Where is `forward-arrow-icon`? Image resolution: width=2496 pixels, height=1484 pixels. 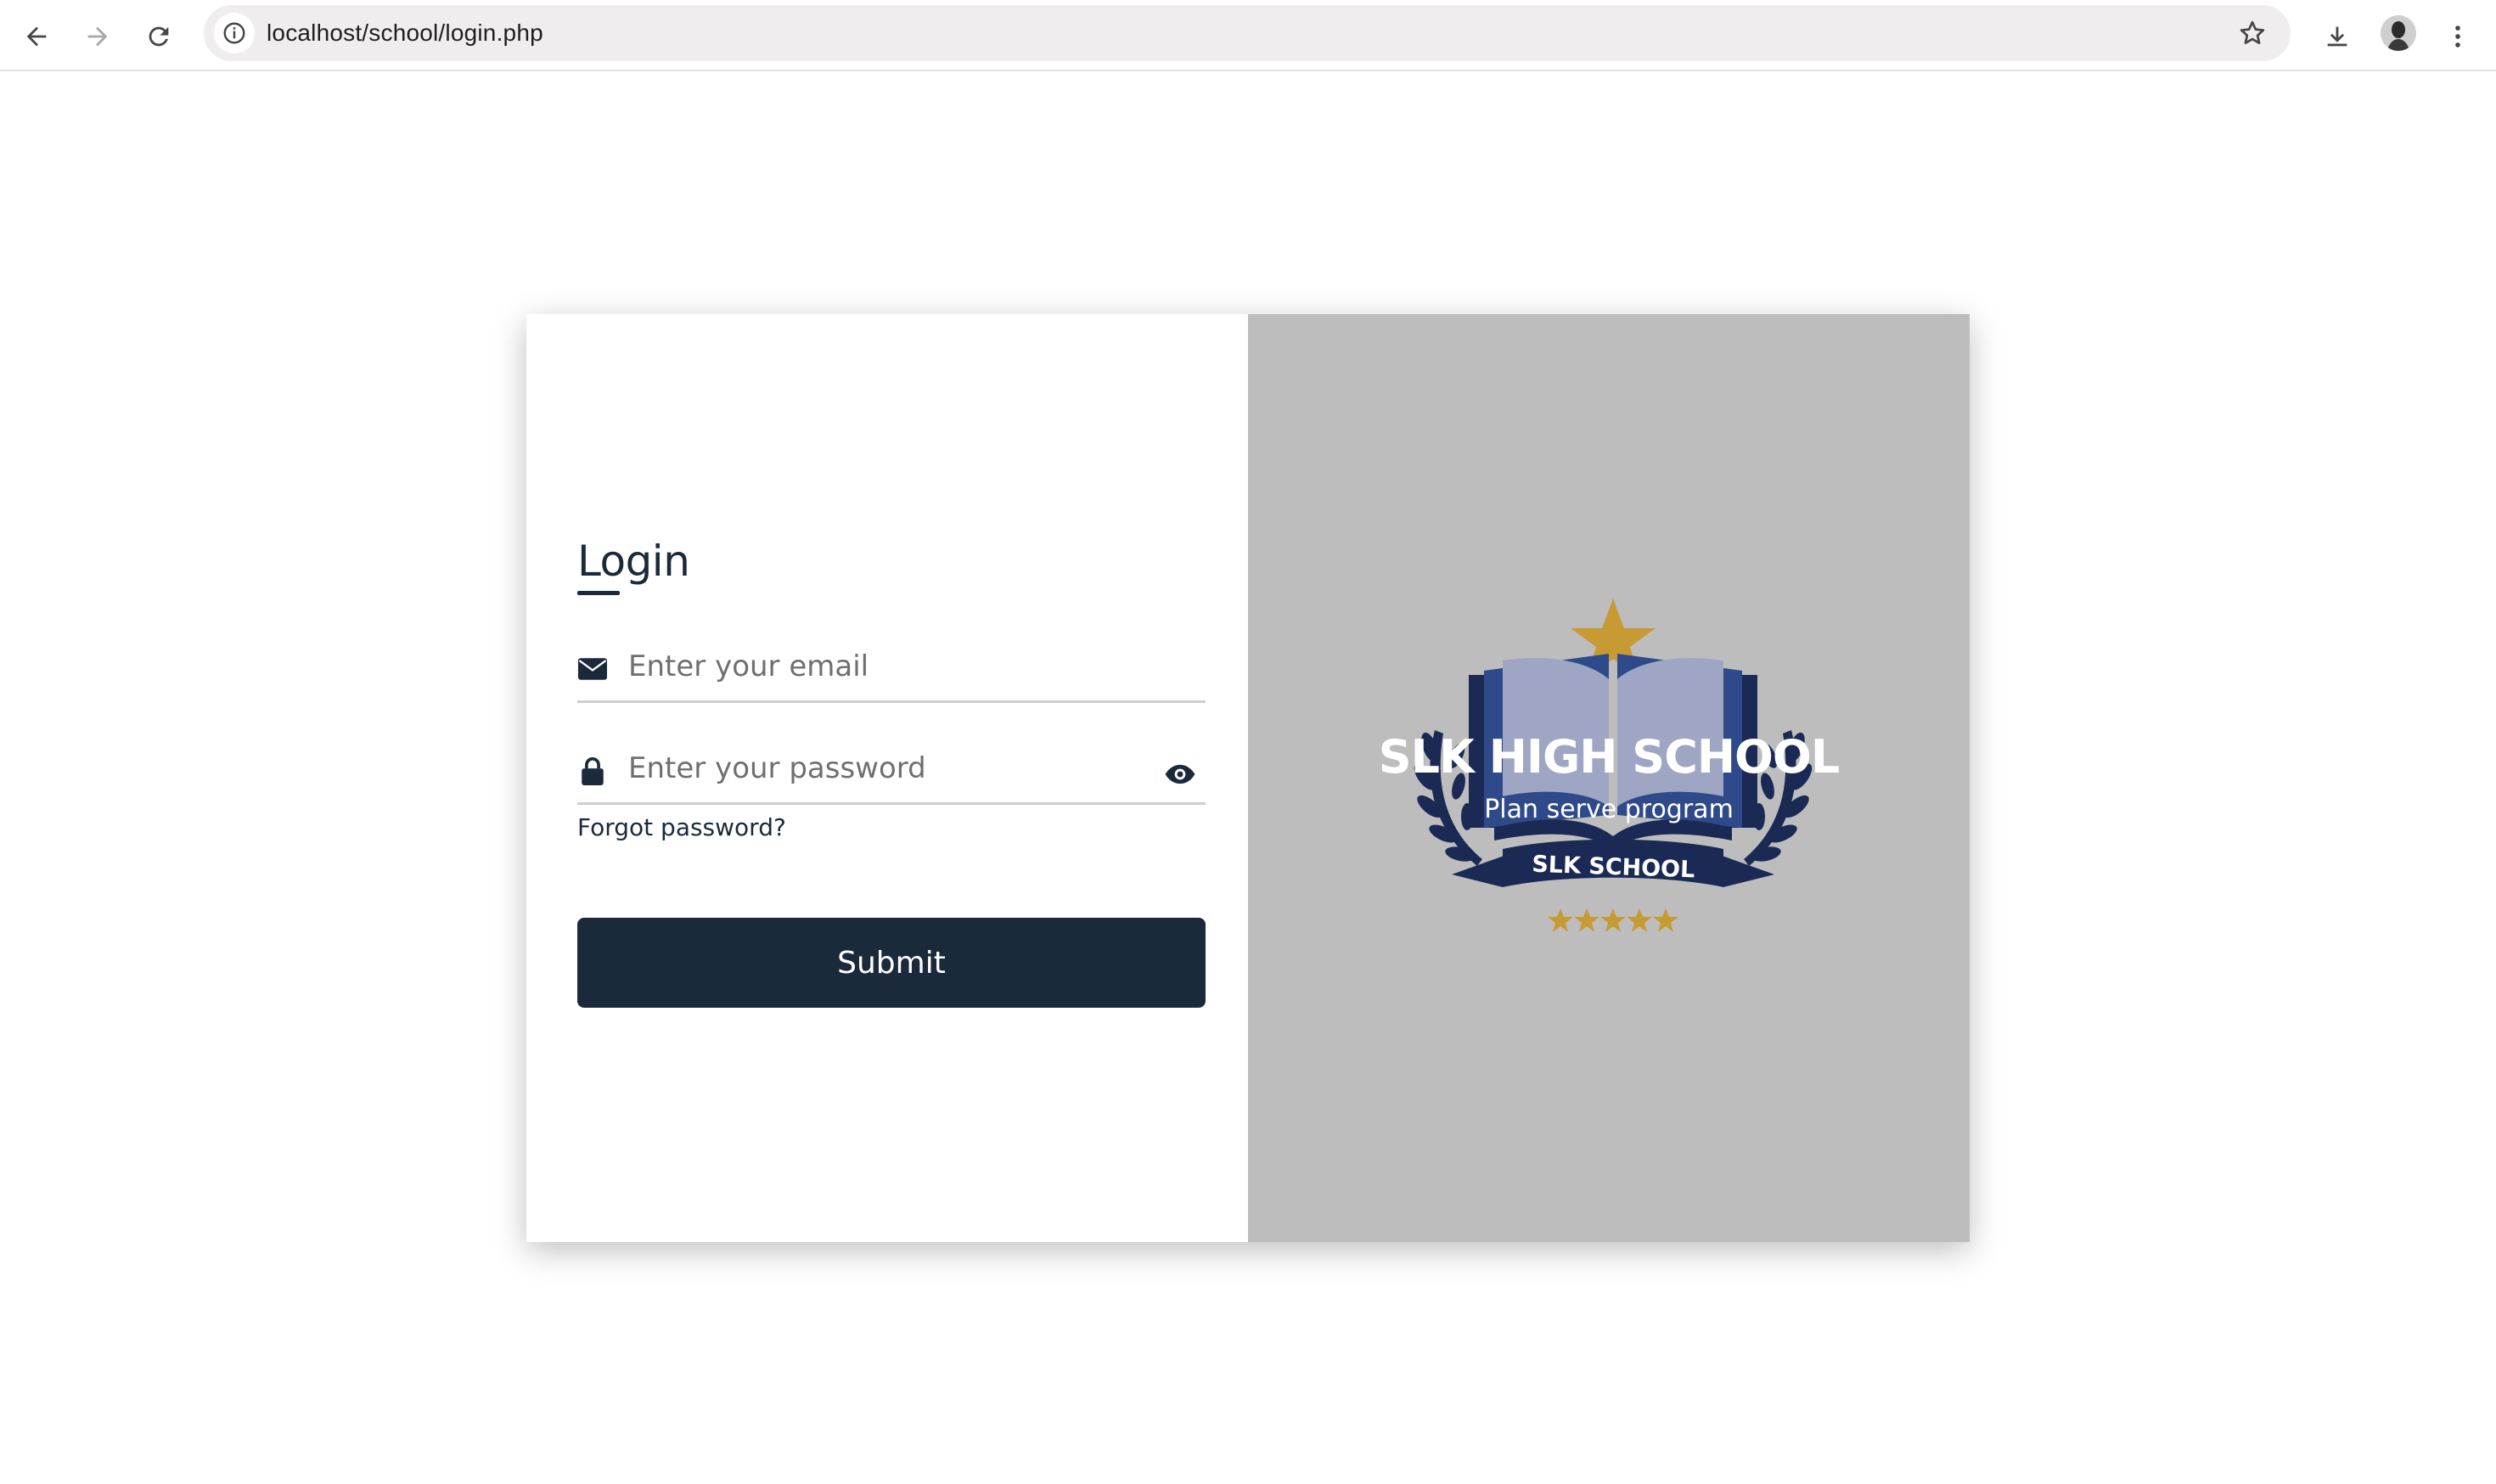 forward-arrow-icon is located at coordinates (97, 36).